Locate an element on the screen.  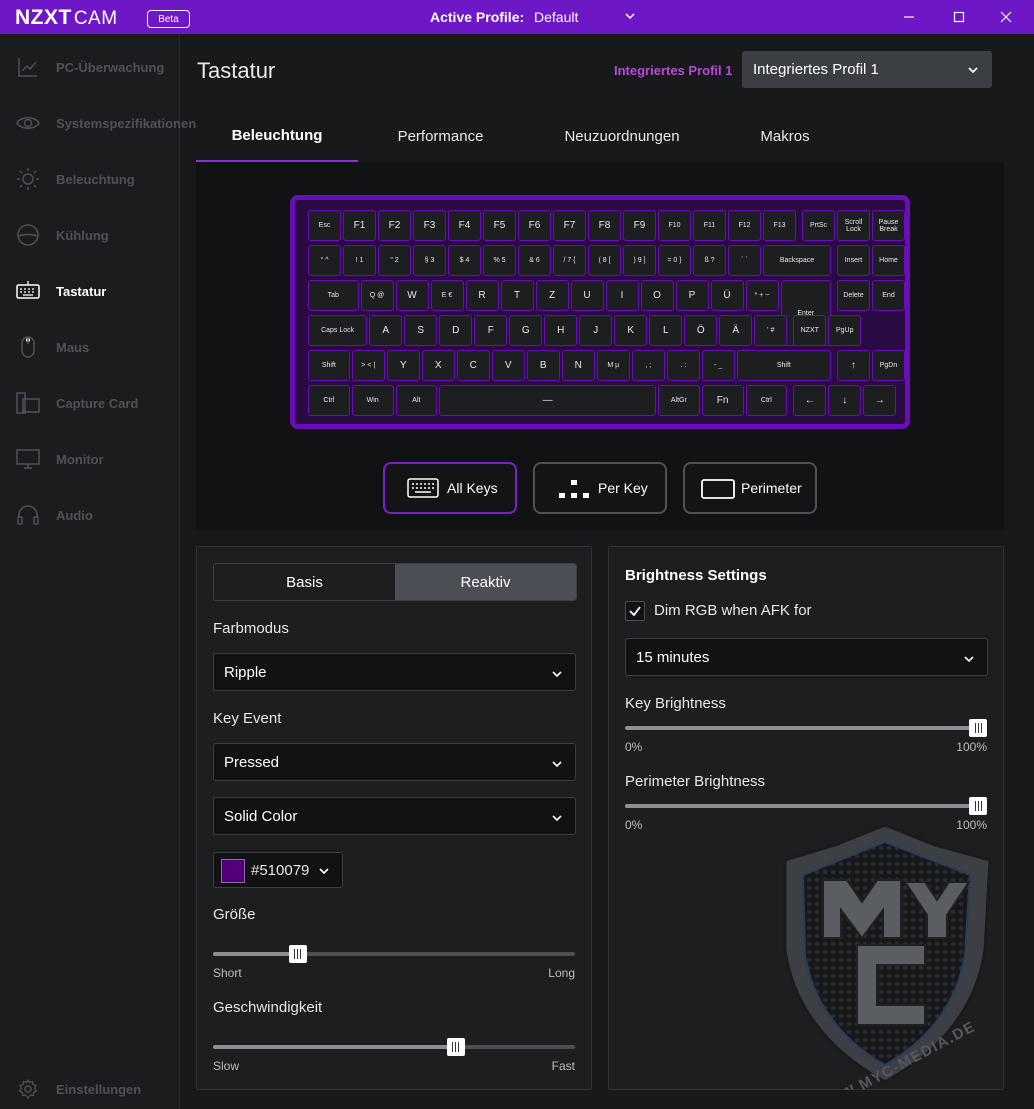
keyboard-key: J is located at coordinates (596, 330).